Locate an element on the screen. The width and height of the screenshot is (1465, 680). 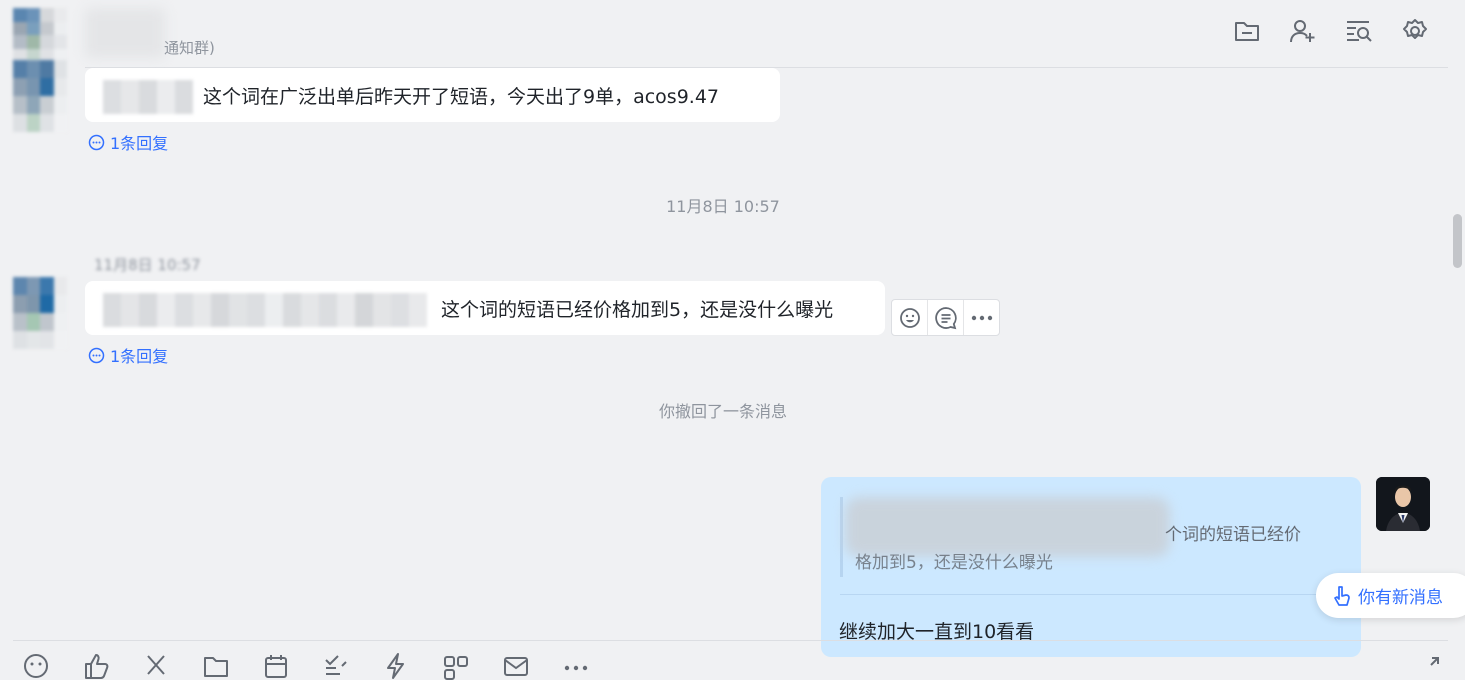
reply-thread-icon is located at coordinates (946, 317).